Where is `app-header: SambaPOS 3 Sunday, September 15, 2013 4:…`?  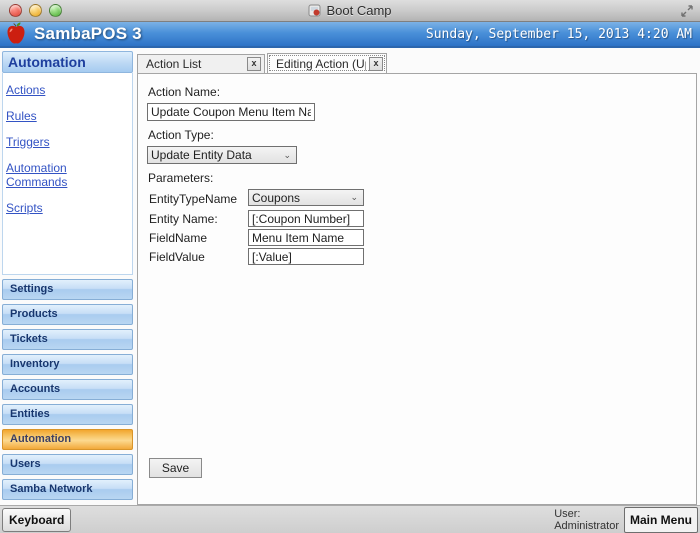
app-header: SambaPOS 3 Sunday, September 15, 2013 4:… is located at coordinates (350, 35).